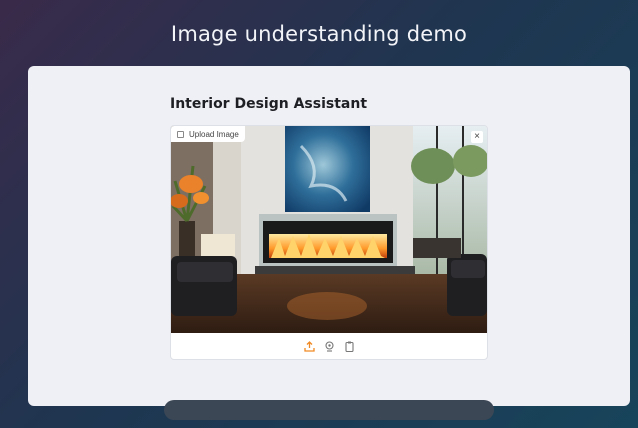 This screenshot has height=428, width=638. What do you see at coordinates (477, 137) in the screenshot?
I see `clear-image-button: ×` at bounding box center [477, 137].